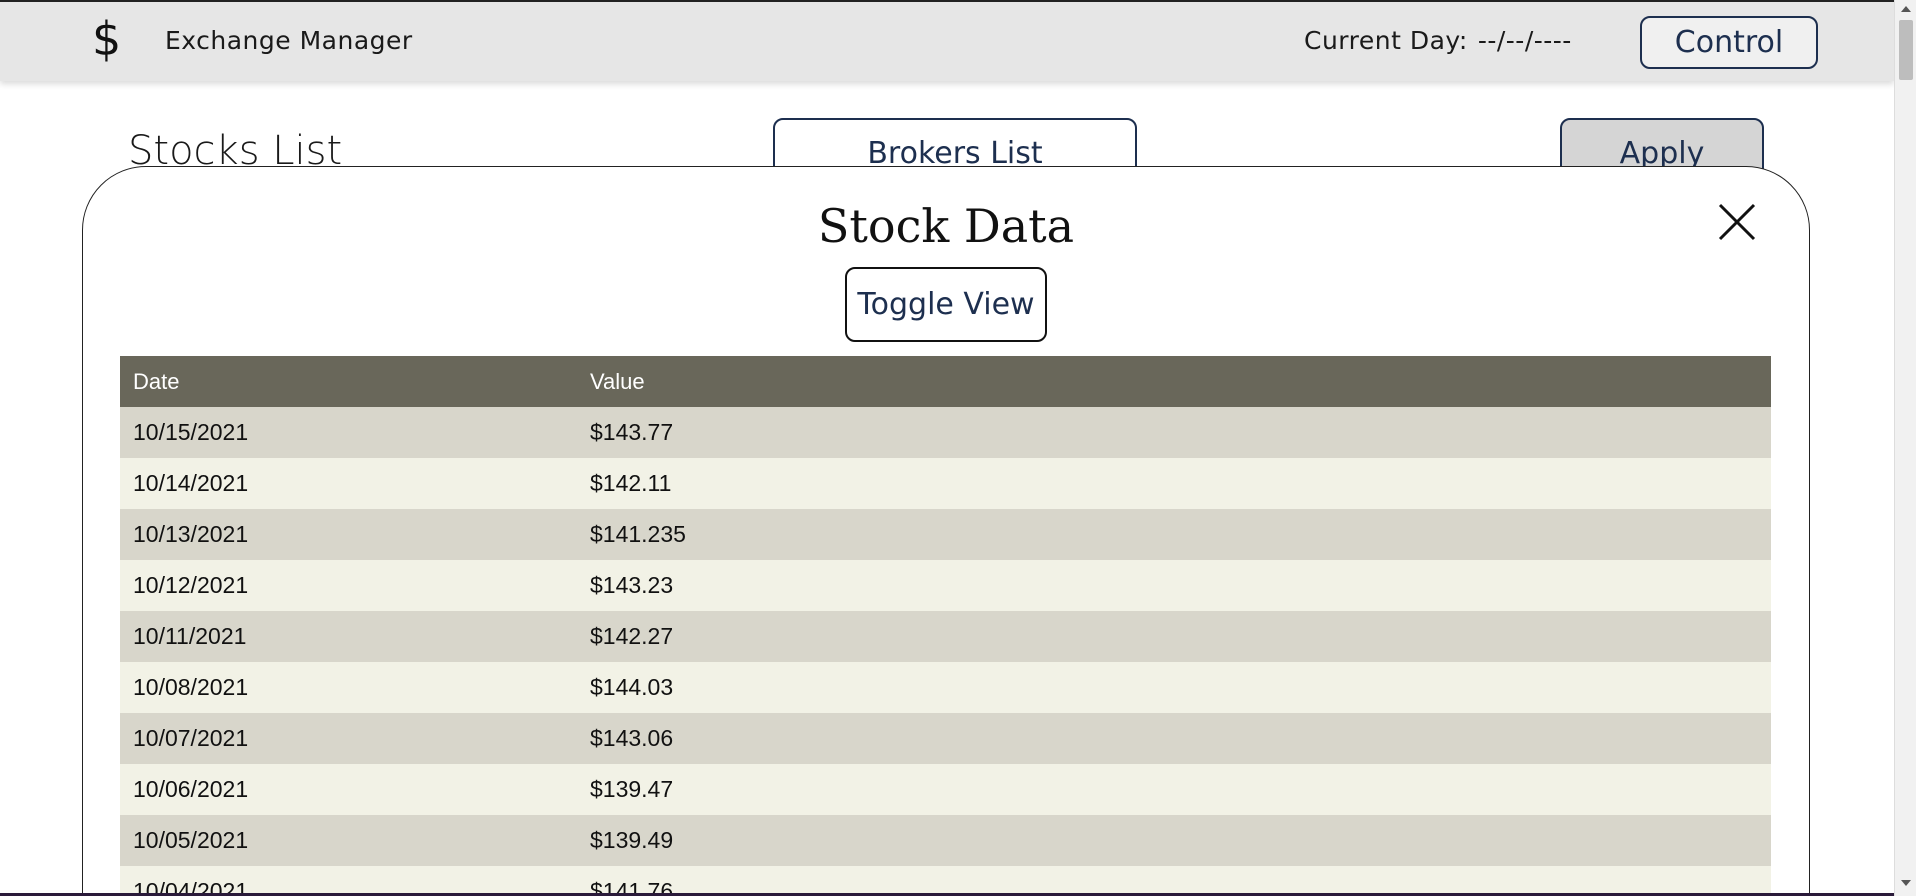  I want to click on date-cell: 10/05/2021, so click(191, 840).